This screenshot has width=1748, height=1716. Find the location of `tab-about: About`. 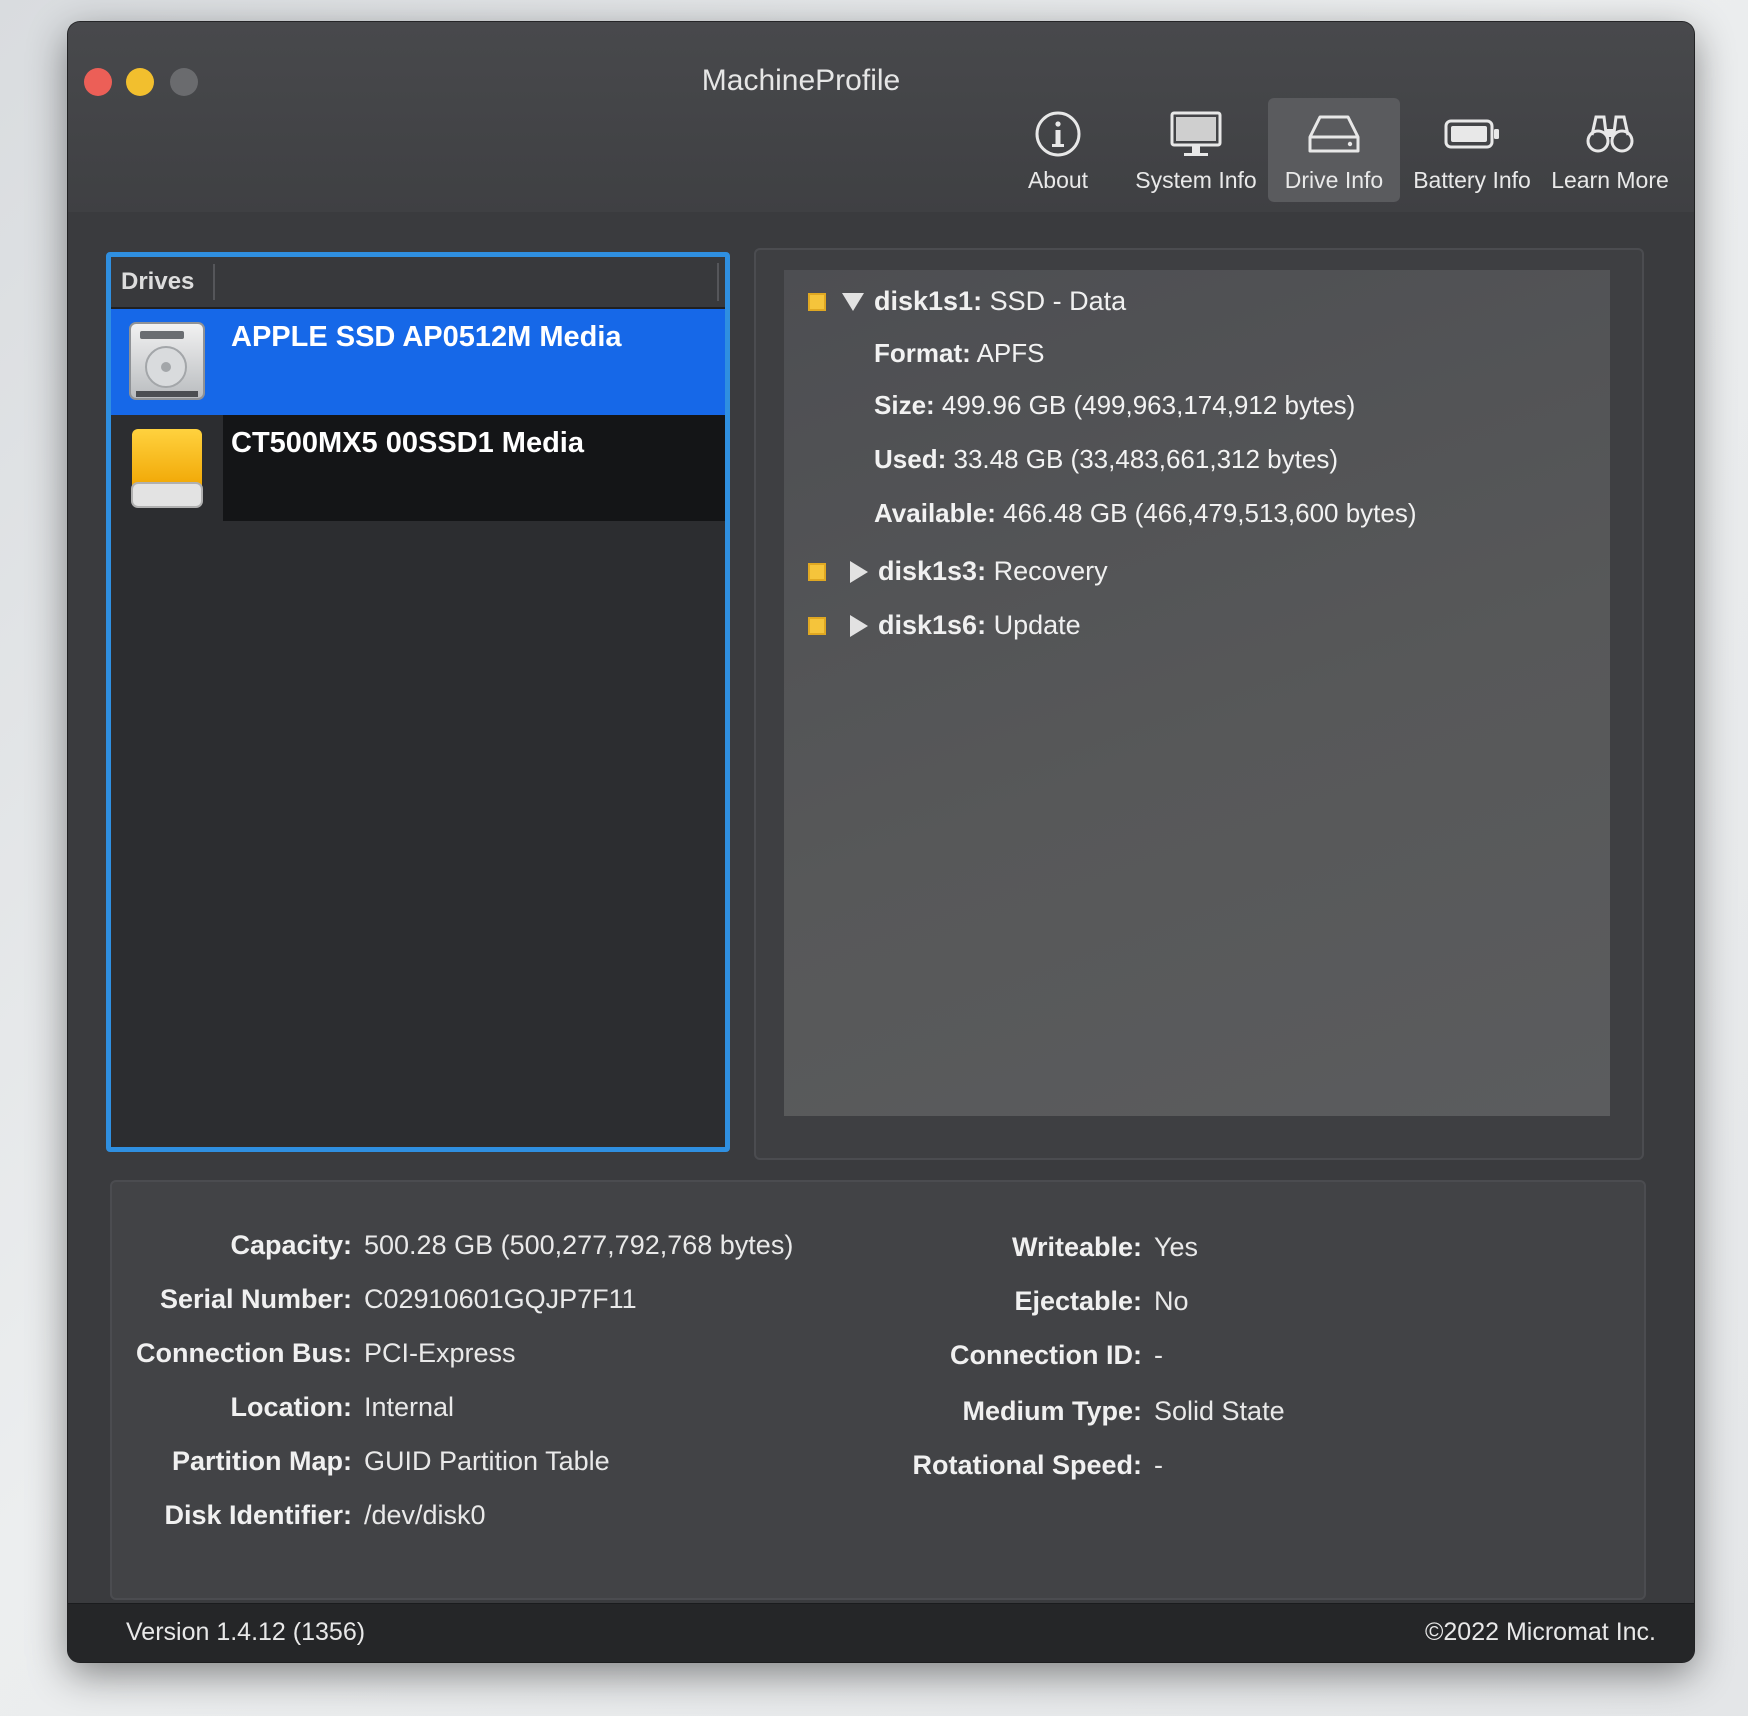

tab-about: About is located at coordinates (1058, 150).